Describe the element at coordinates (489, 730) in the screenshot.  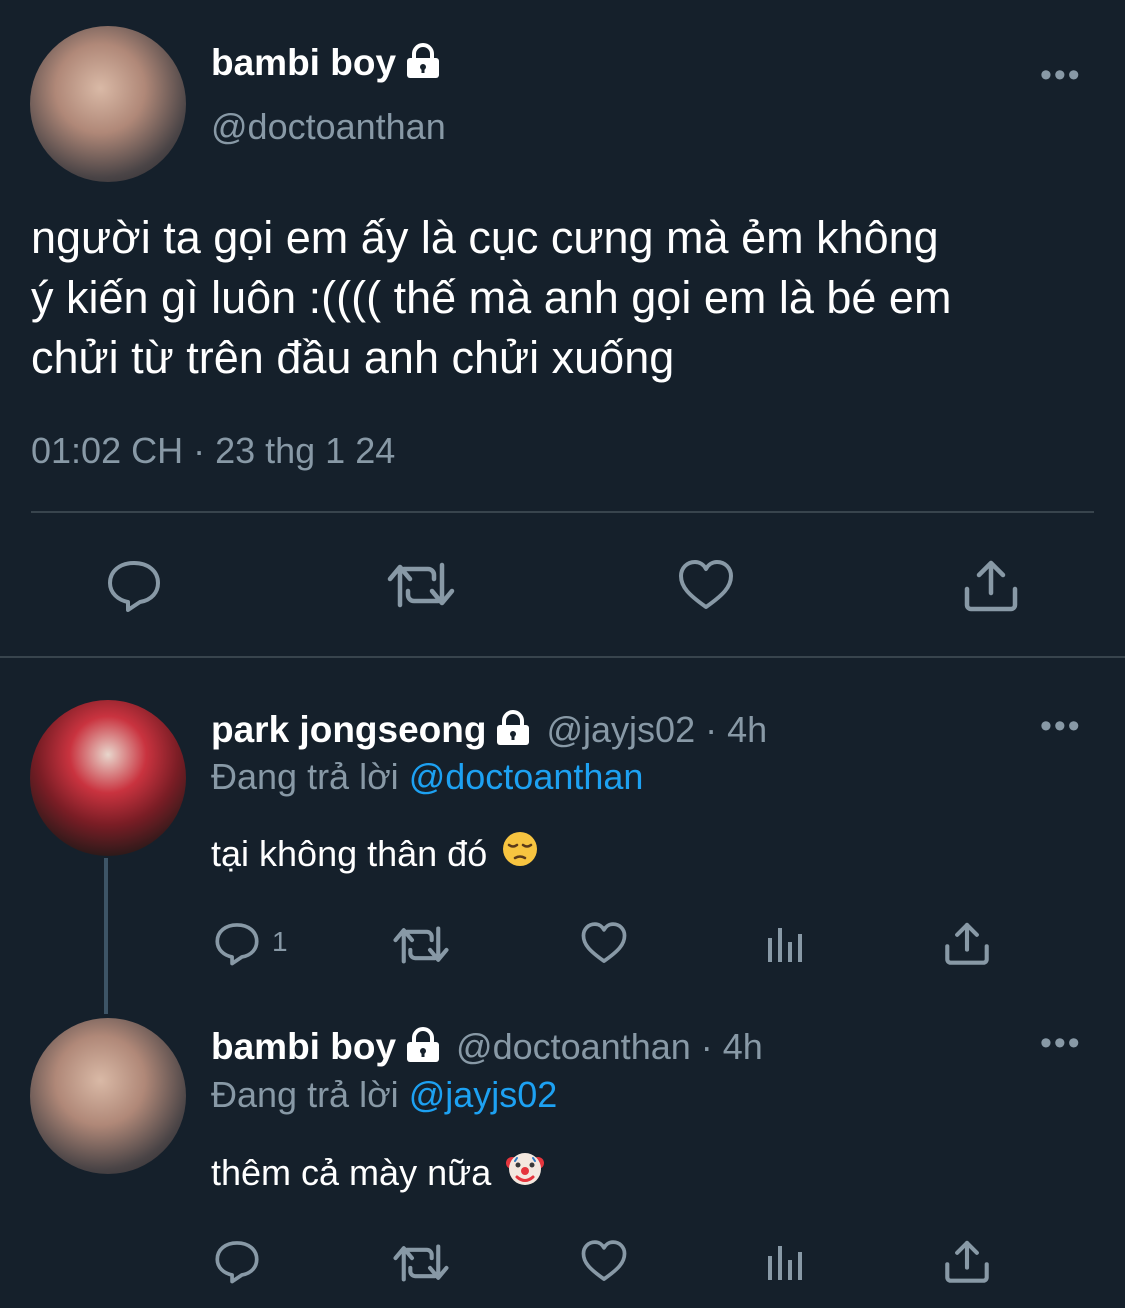
I see `reply-header: park jongseong @jayjs02 · 4h` at that location.